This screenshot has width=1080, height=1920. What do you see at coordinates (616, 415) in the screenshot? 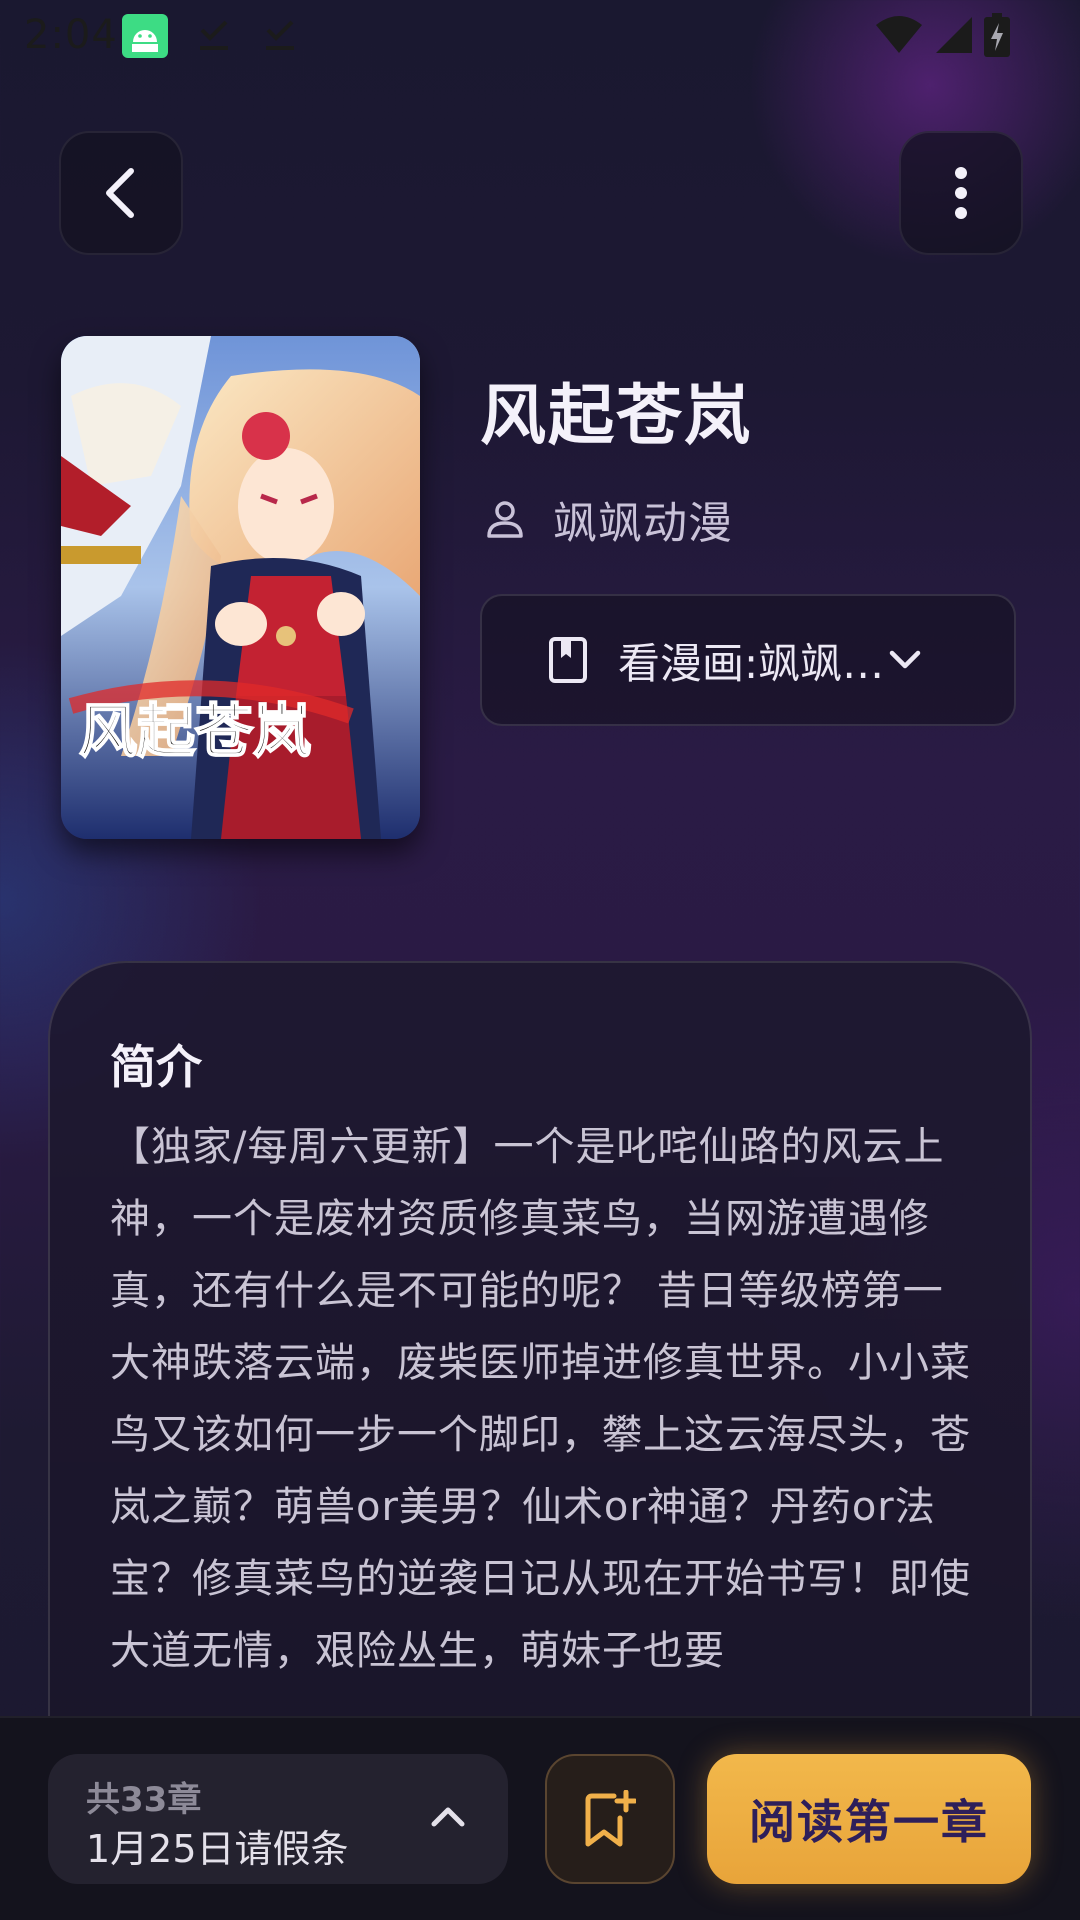
I see `comic-title: 风起苍岚` at bounding box center [616, 415].